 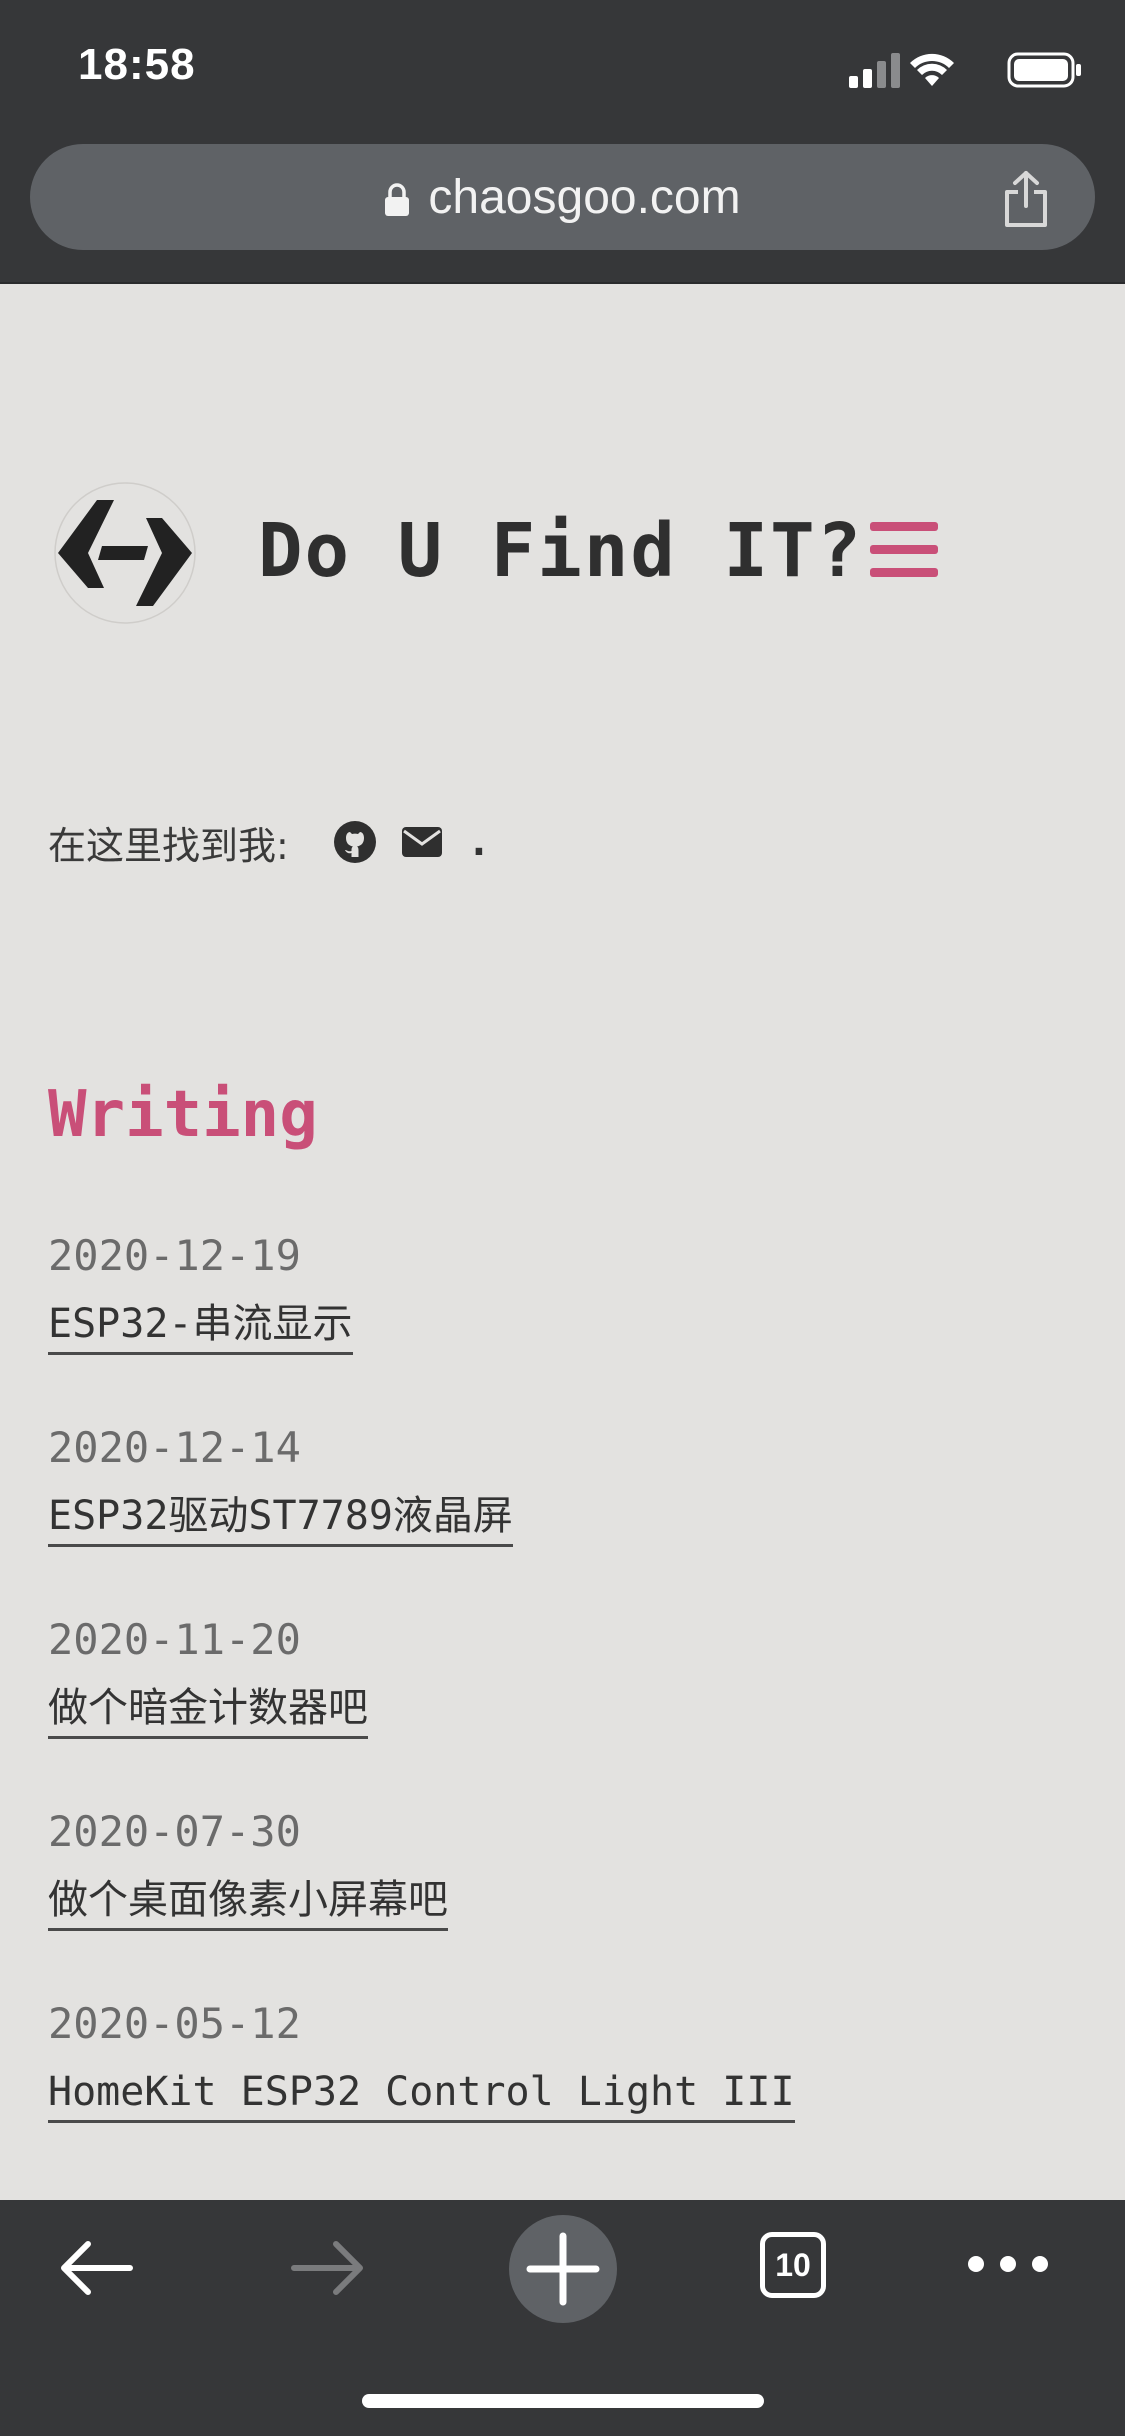 What do you see at coordinates (200, 1291) in the screenshot?
I see `post-item: 2020-12-19 ESP32-串流显示` at bounding box center [200, 1291].